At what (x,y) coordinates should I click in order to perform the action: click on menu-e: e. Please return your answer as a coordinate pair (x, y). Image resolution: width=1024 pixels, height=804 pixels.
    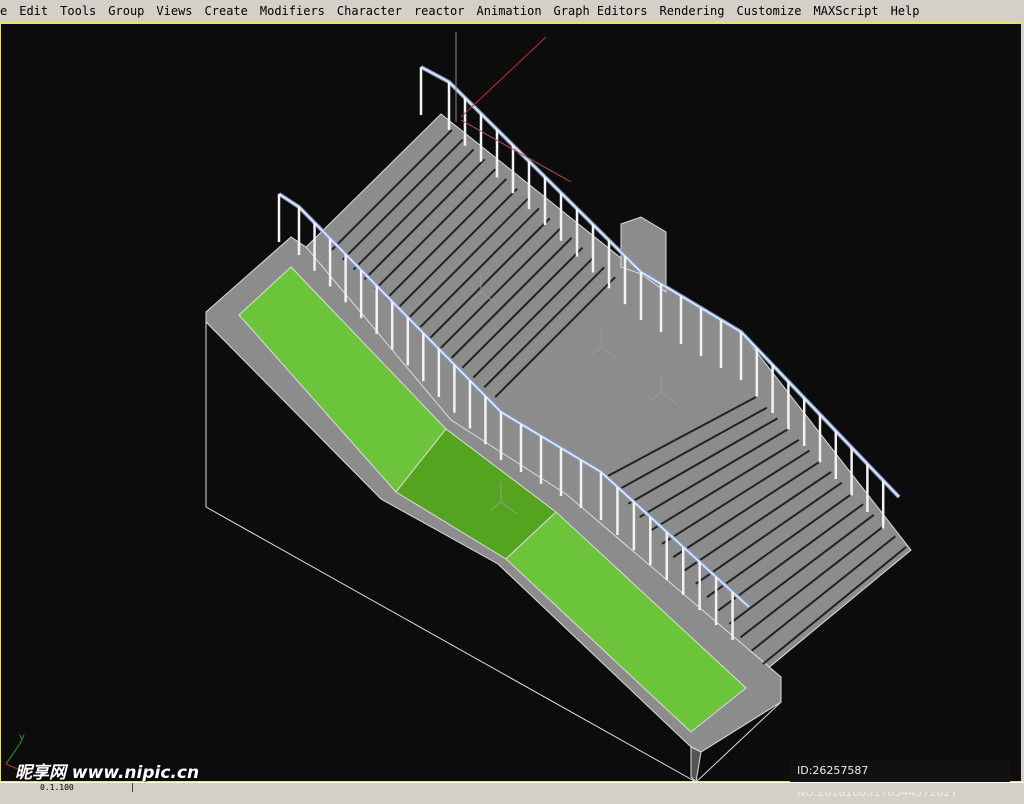
    Looking at the image, I should click on (6, 11).